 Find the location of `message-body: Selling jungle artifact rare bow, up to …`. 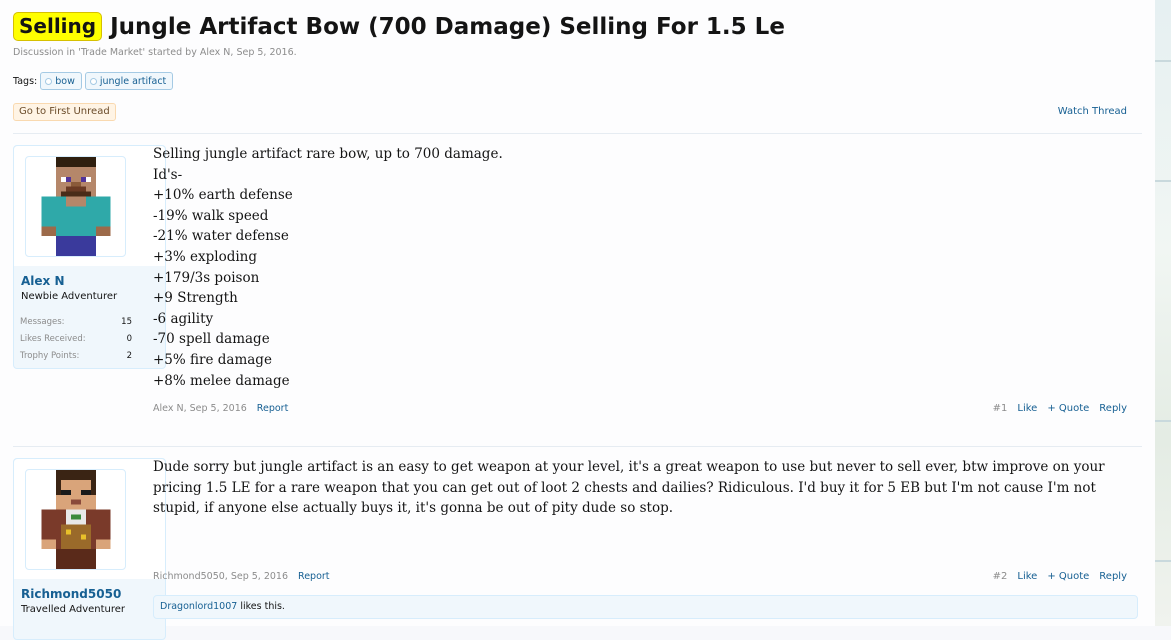

message-body: Selling jungle artifact rare bow, up to … is located at coordinates (328, 267).